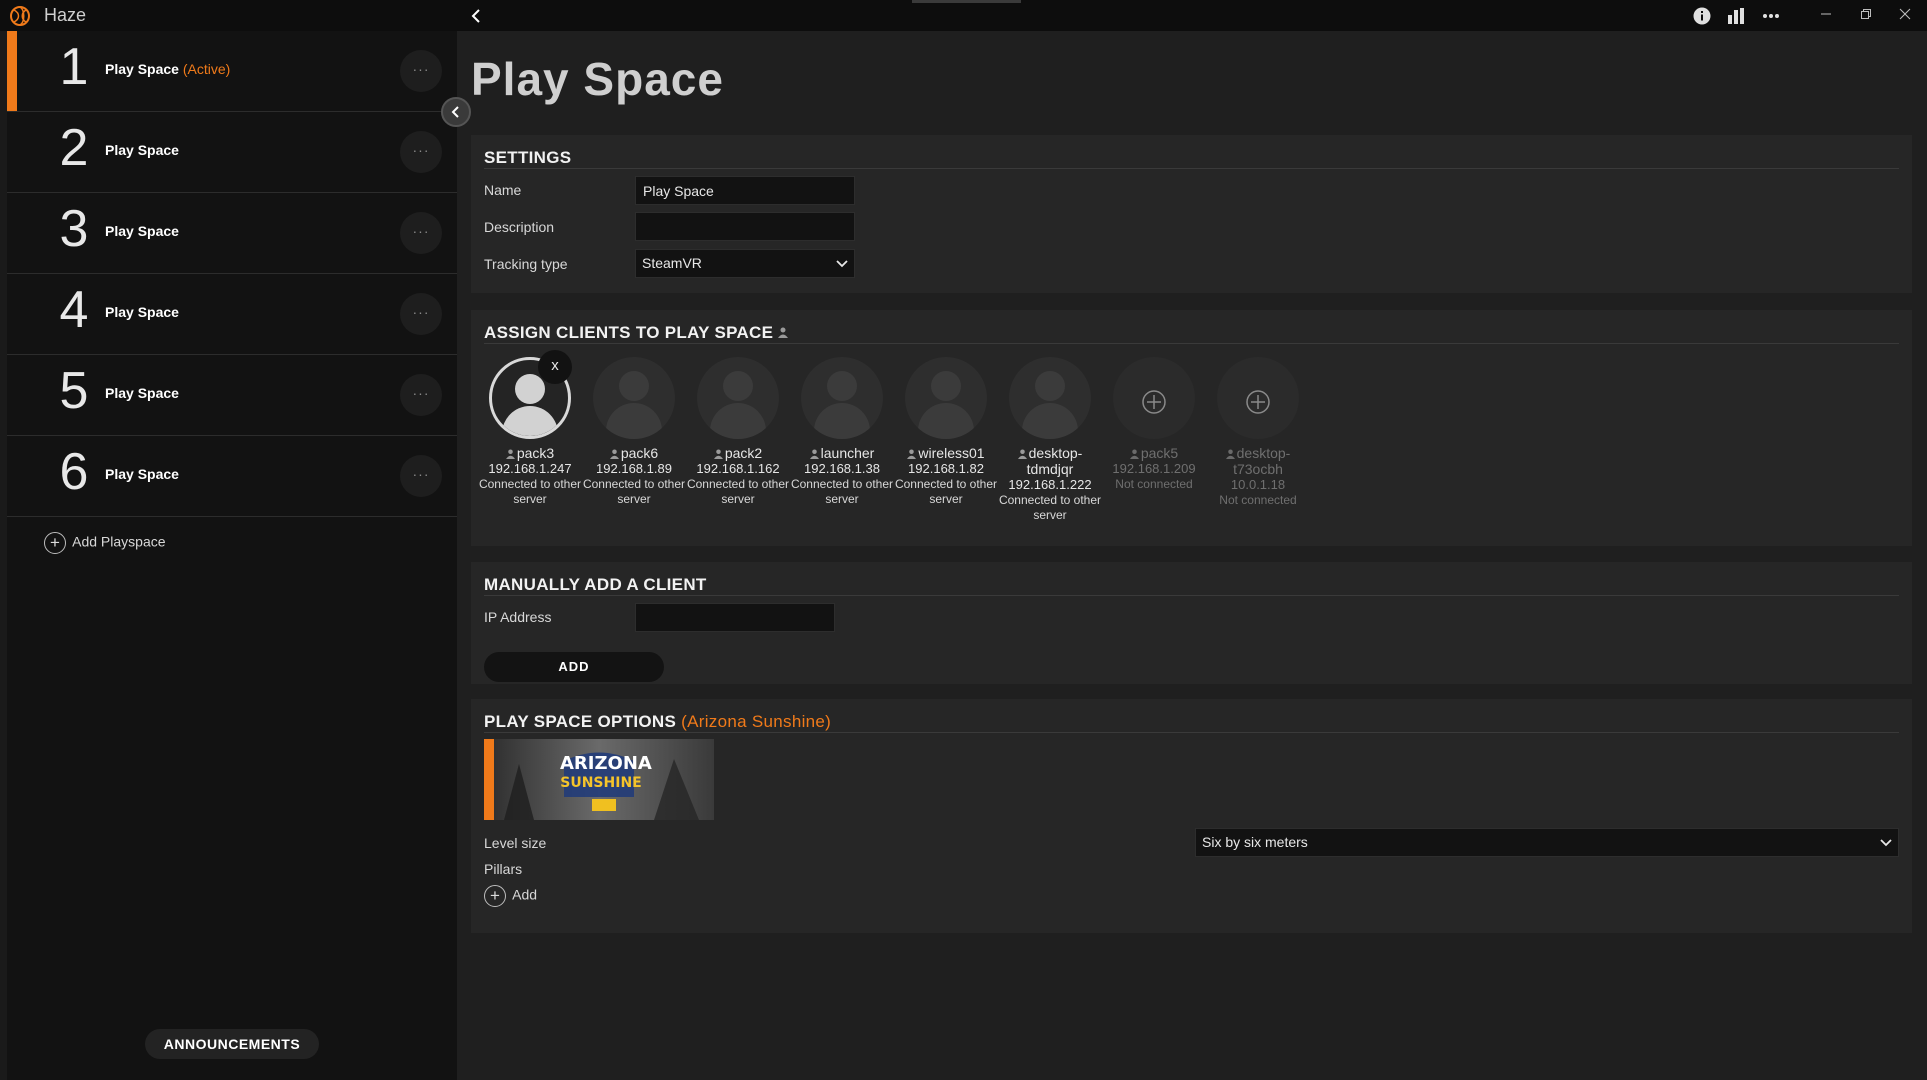 Image resolution: width=1927 pixels, height=1080 pixels. What do you see at coordinates (756, 721) in the screenshot?
I see `game-name: (Arizona Sunshine)` at bounding box center [756, 721].